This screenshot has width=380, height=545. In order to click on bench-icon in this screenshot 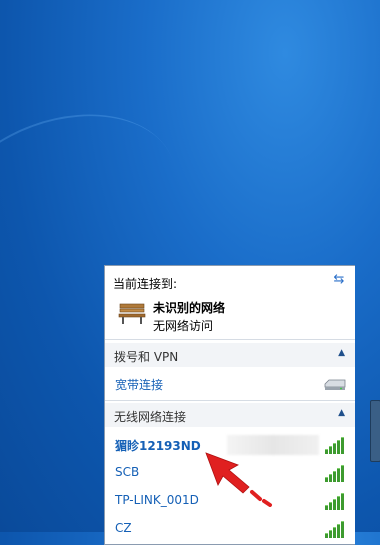, I will do `click(132, 313)`.